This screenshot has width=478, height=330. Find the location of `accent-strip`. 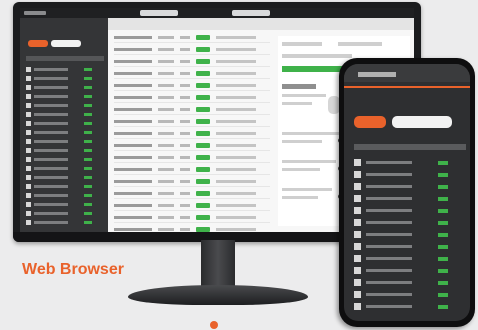

accent-strip is located at coordinates (407, 87).